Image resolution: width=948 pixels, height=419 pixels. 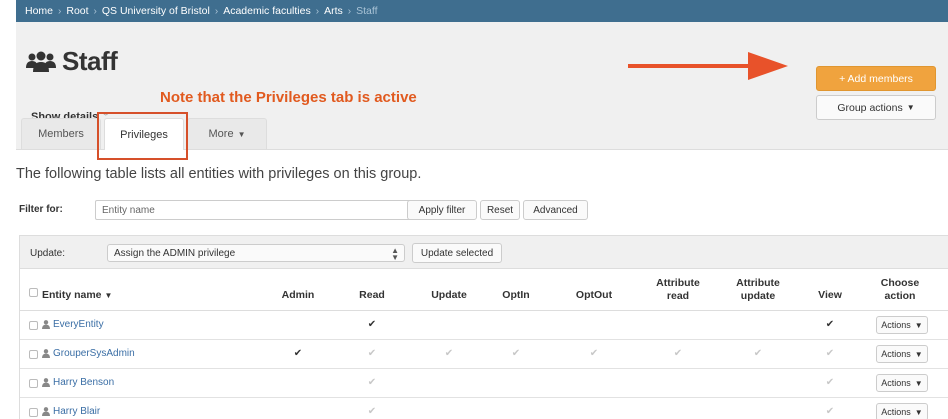 I want to click on privilege-select-value: Assign the ADMIN privilege, so click(x=175, y=253).